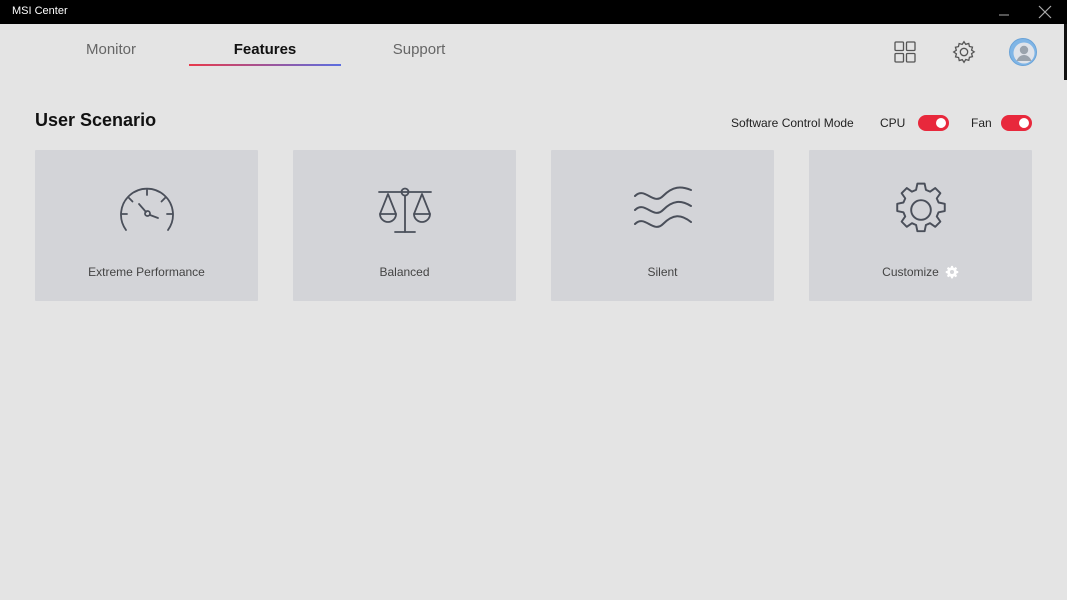 The height and width of the screenshot is (600, 1067). I want to click on scenario-card-balanced: Balanced, so click(404, 225).